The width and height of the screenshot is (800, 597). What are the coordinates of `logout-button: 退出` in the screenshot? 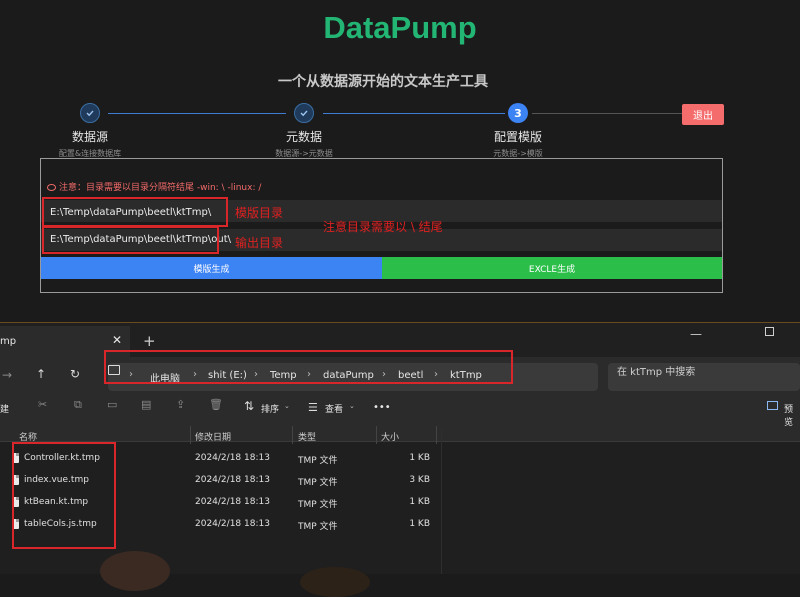 It's located at (703, 114).